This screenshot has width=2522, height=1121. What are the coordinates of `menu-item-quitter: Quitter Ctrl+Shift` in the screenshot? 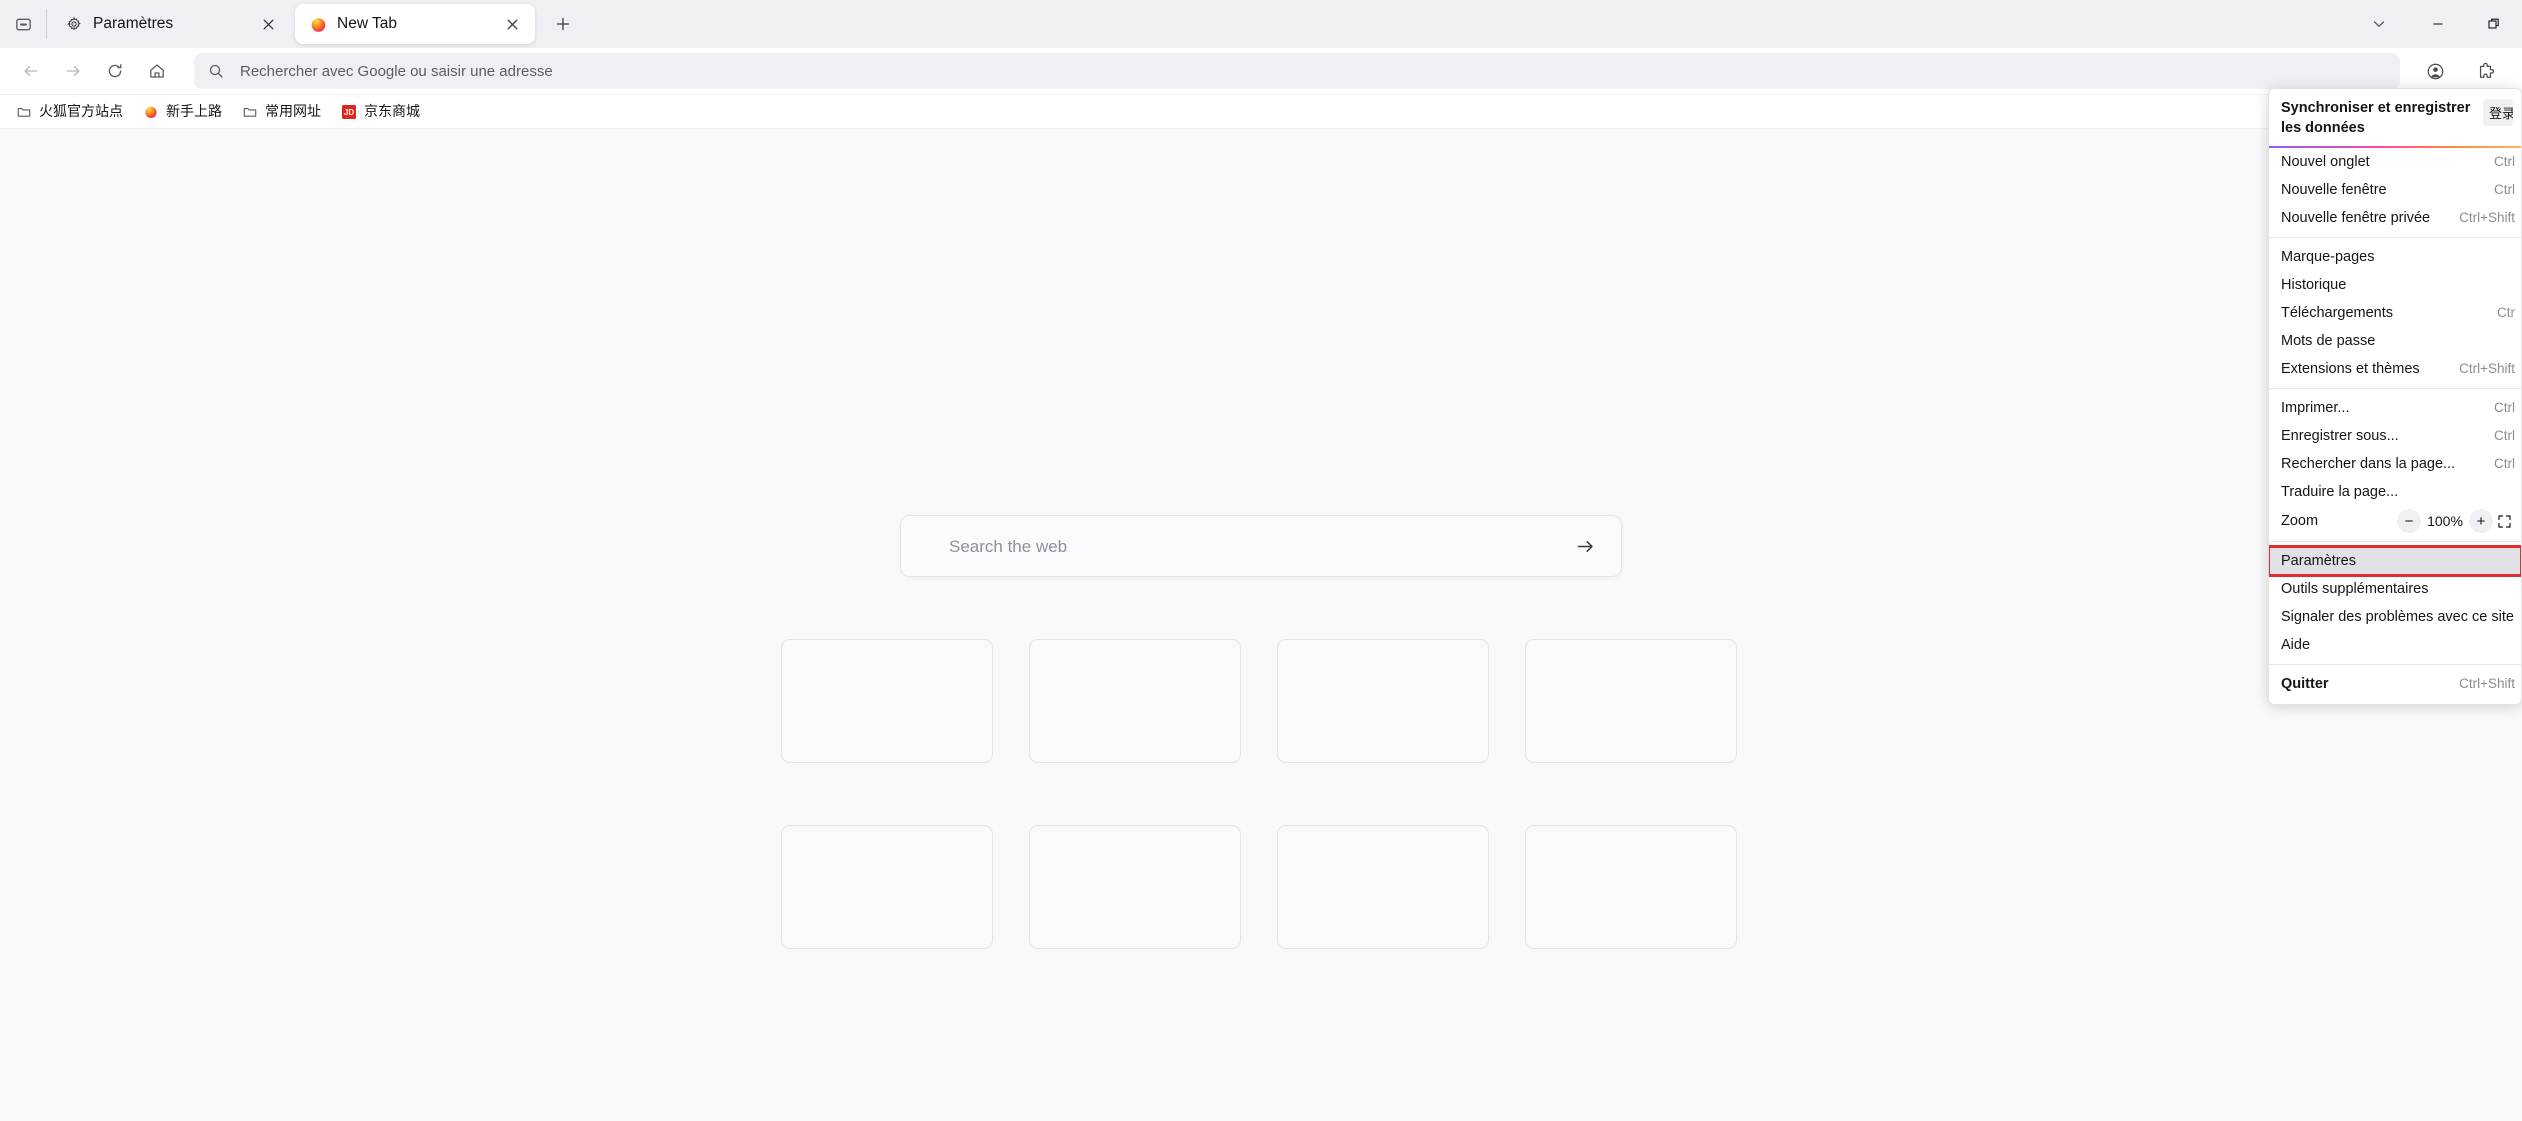 It's located at (2395, 684).